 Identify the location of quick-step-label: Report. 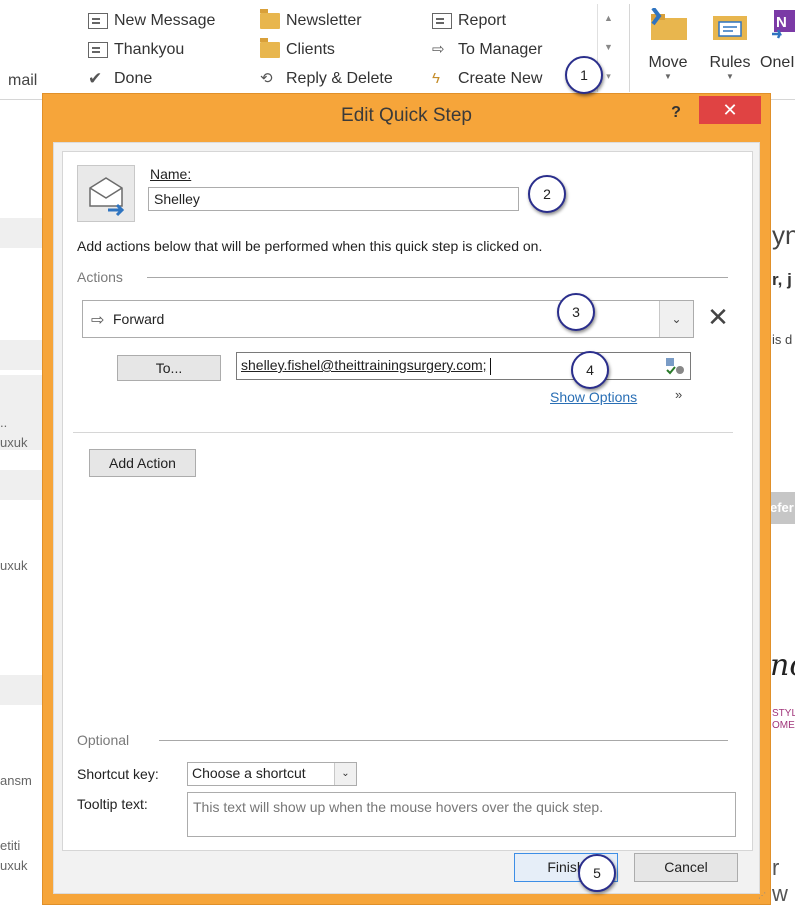
(482, 20).